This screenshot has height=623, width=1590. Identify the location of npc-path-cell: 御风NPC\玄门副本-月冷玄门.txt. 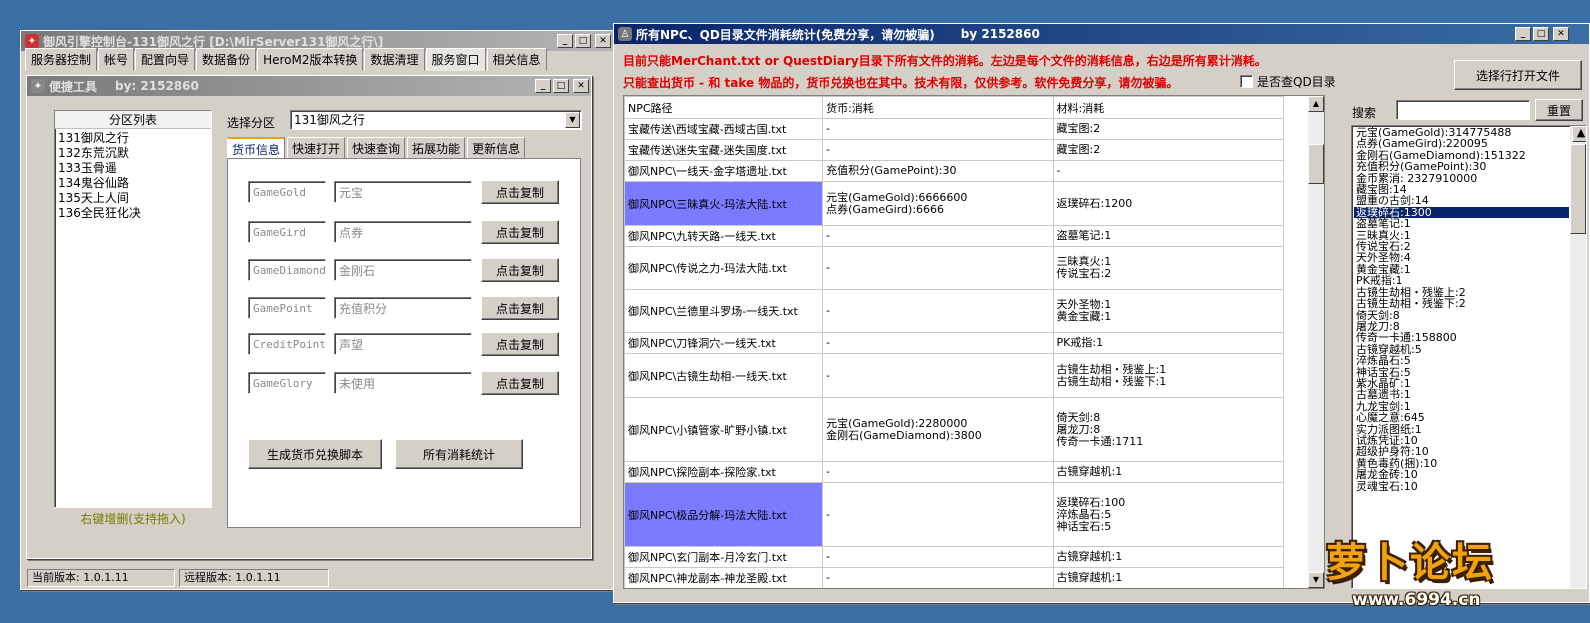
(724, 557).